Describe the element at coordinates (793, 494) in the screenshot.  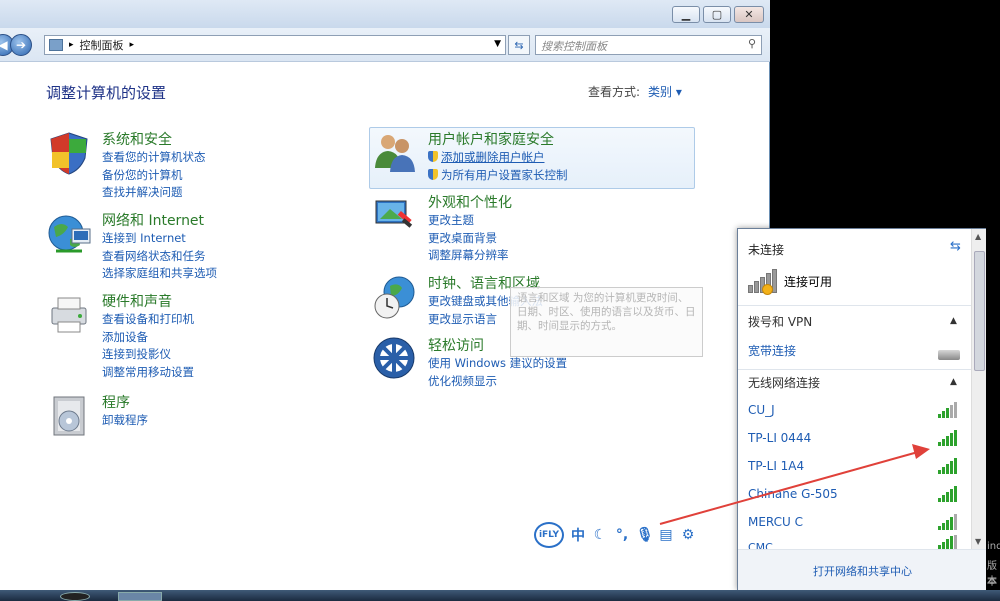
I see `wifi-network: Chinane G-505` at that location.